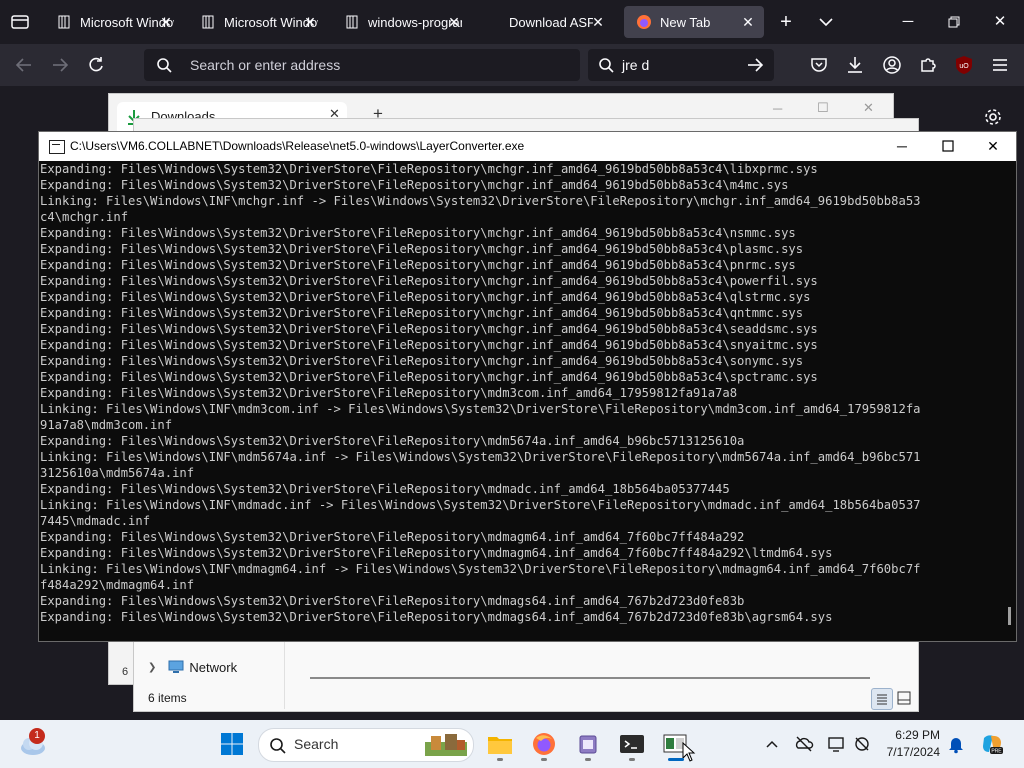 The width and height of the screenshot is (1024, 768). What do you see at coordinates (401, 22) in the screenshot?
I see `tab-3: windows-programming ✕` at bounding box center [401, 22].